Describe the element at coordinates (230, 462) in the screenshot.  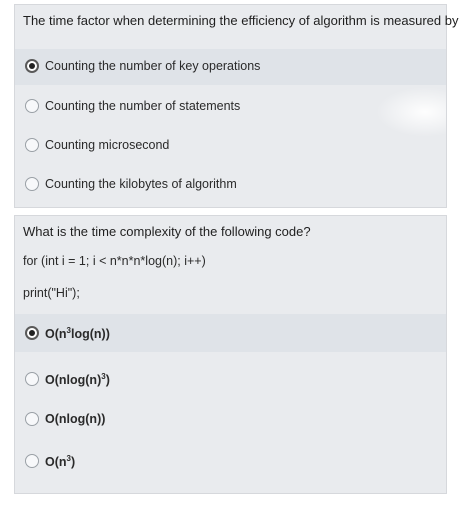
I see `q2-option-4: O(n3)` at that location.